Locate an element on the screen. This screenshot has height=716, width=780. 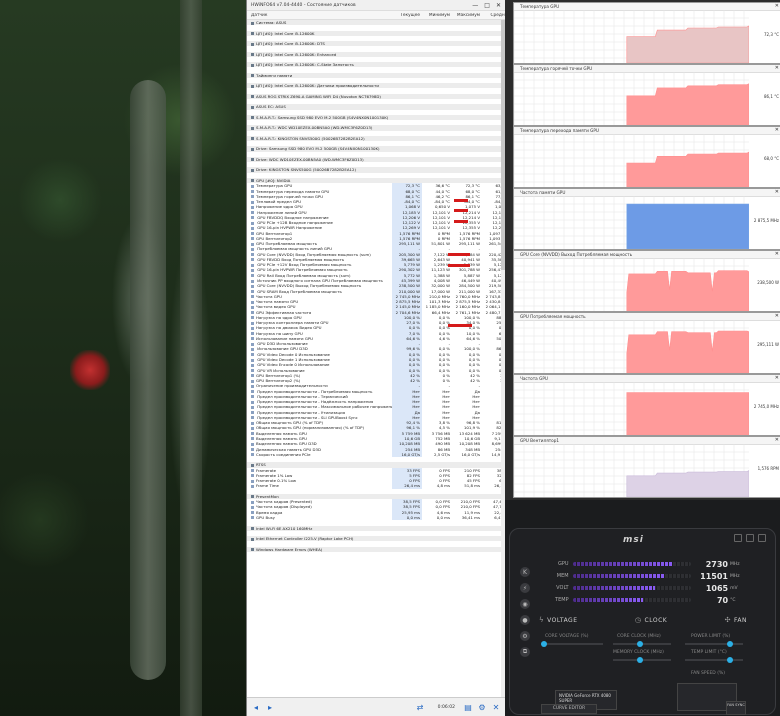
sensor-name-text: Нагрузка на шину GPU is located at coordinates (279, 333).